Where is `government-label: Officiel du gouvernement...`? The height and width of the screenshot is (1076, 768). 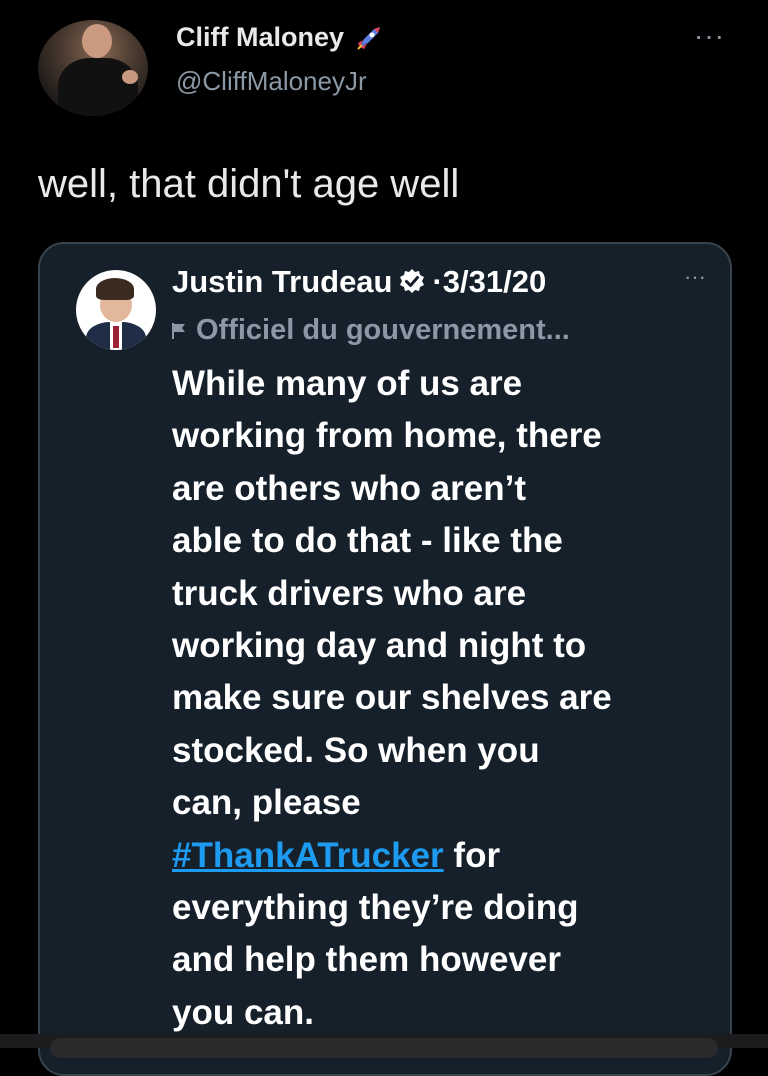
government-label: Officiel du gouvernement... is located at coordinates (383, 330).